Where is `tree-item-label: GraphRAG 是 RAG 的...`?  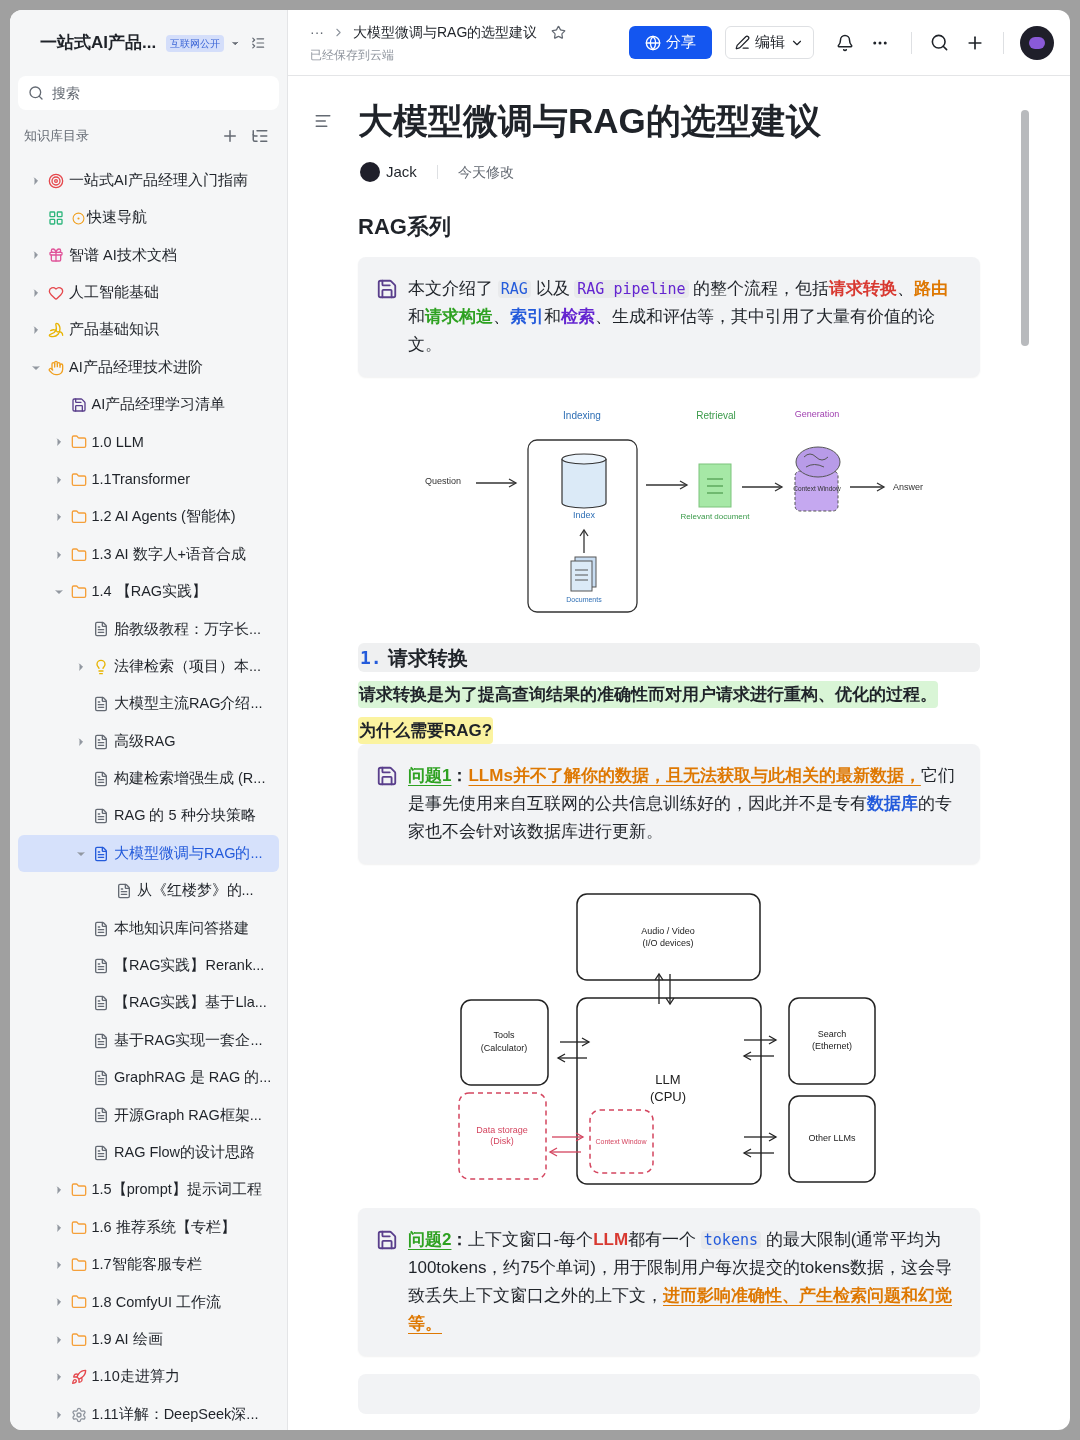
tree-item-label: GraphRAG 是 RAG 的... is located at coordinates (193, 1078).